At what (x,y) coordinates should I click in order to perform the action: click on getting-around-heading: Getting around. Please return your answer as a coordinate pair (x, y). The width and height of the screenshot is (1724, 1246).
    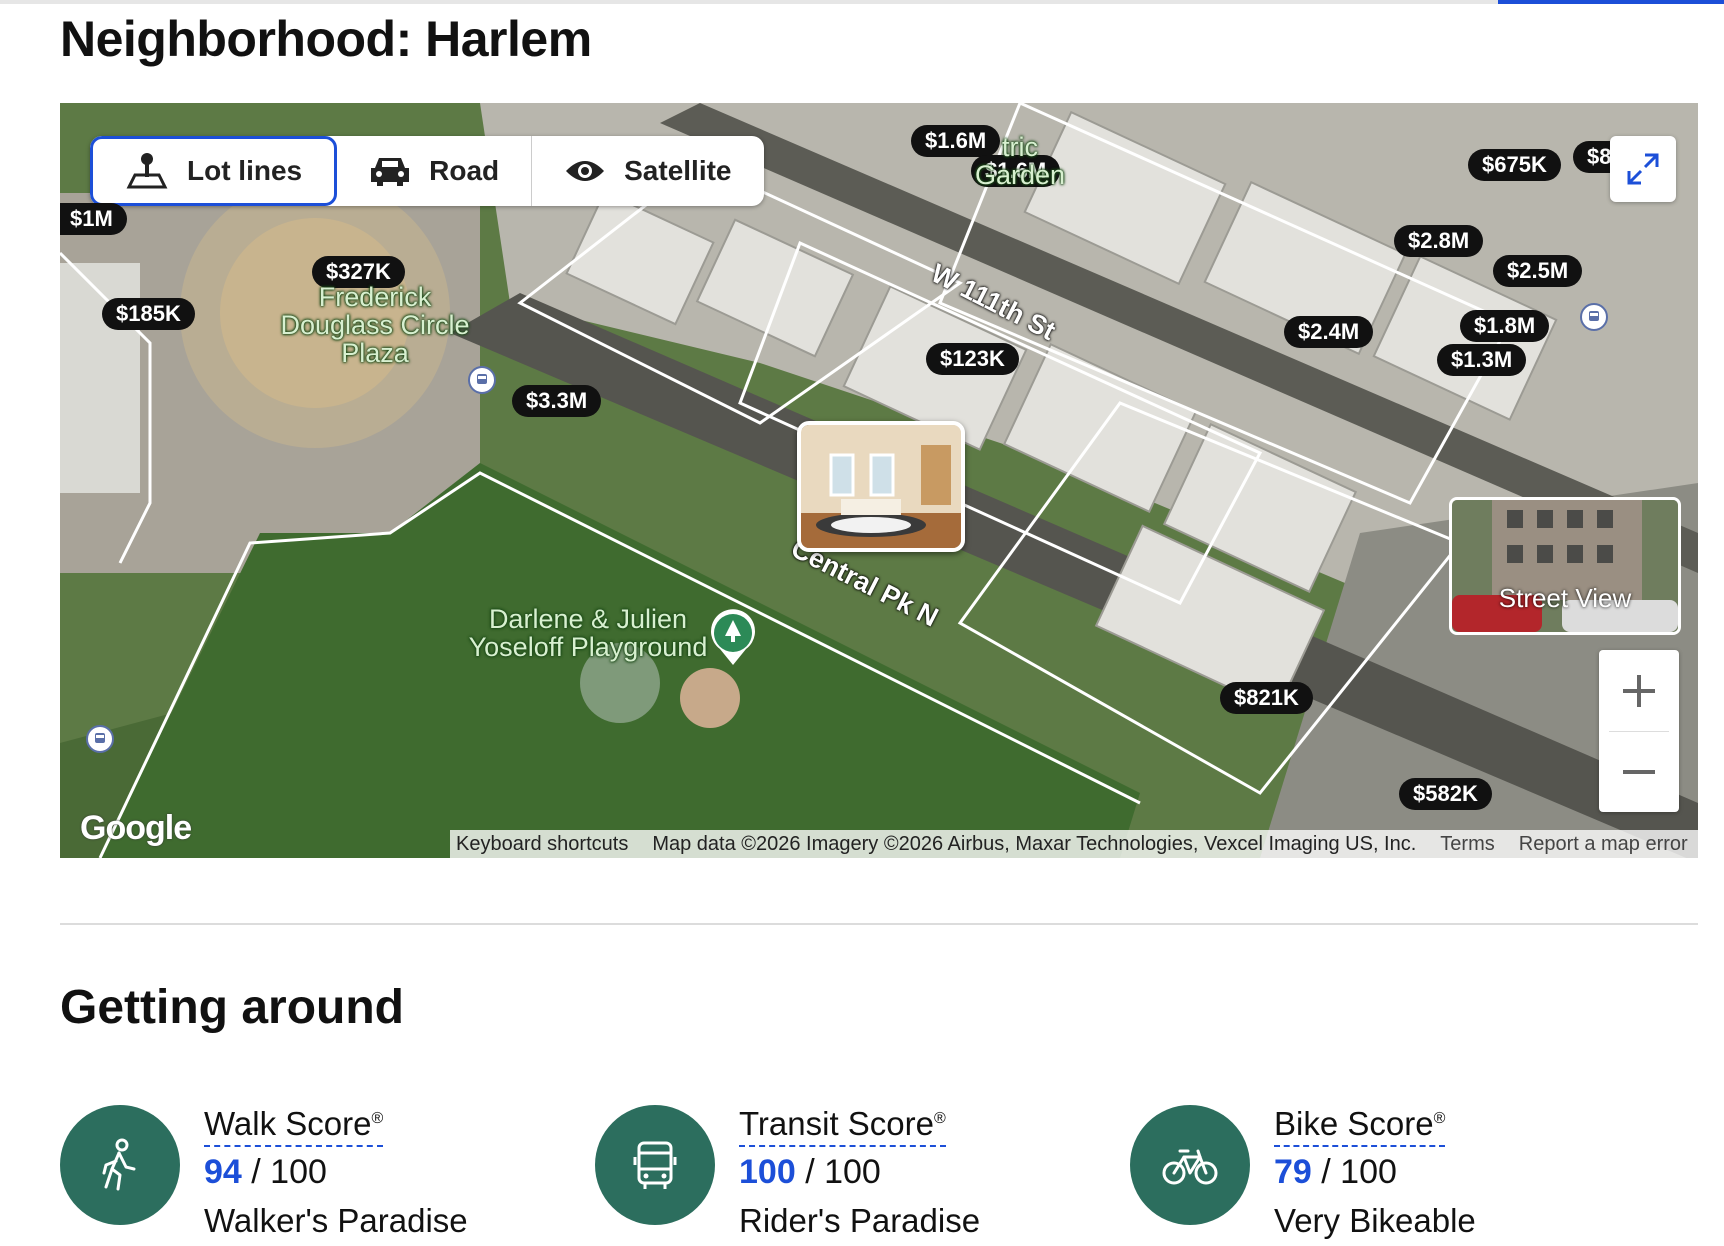
    Looking at the image, I should click on (232, 1007).